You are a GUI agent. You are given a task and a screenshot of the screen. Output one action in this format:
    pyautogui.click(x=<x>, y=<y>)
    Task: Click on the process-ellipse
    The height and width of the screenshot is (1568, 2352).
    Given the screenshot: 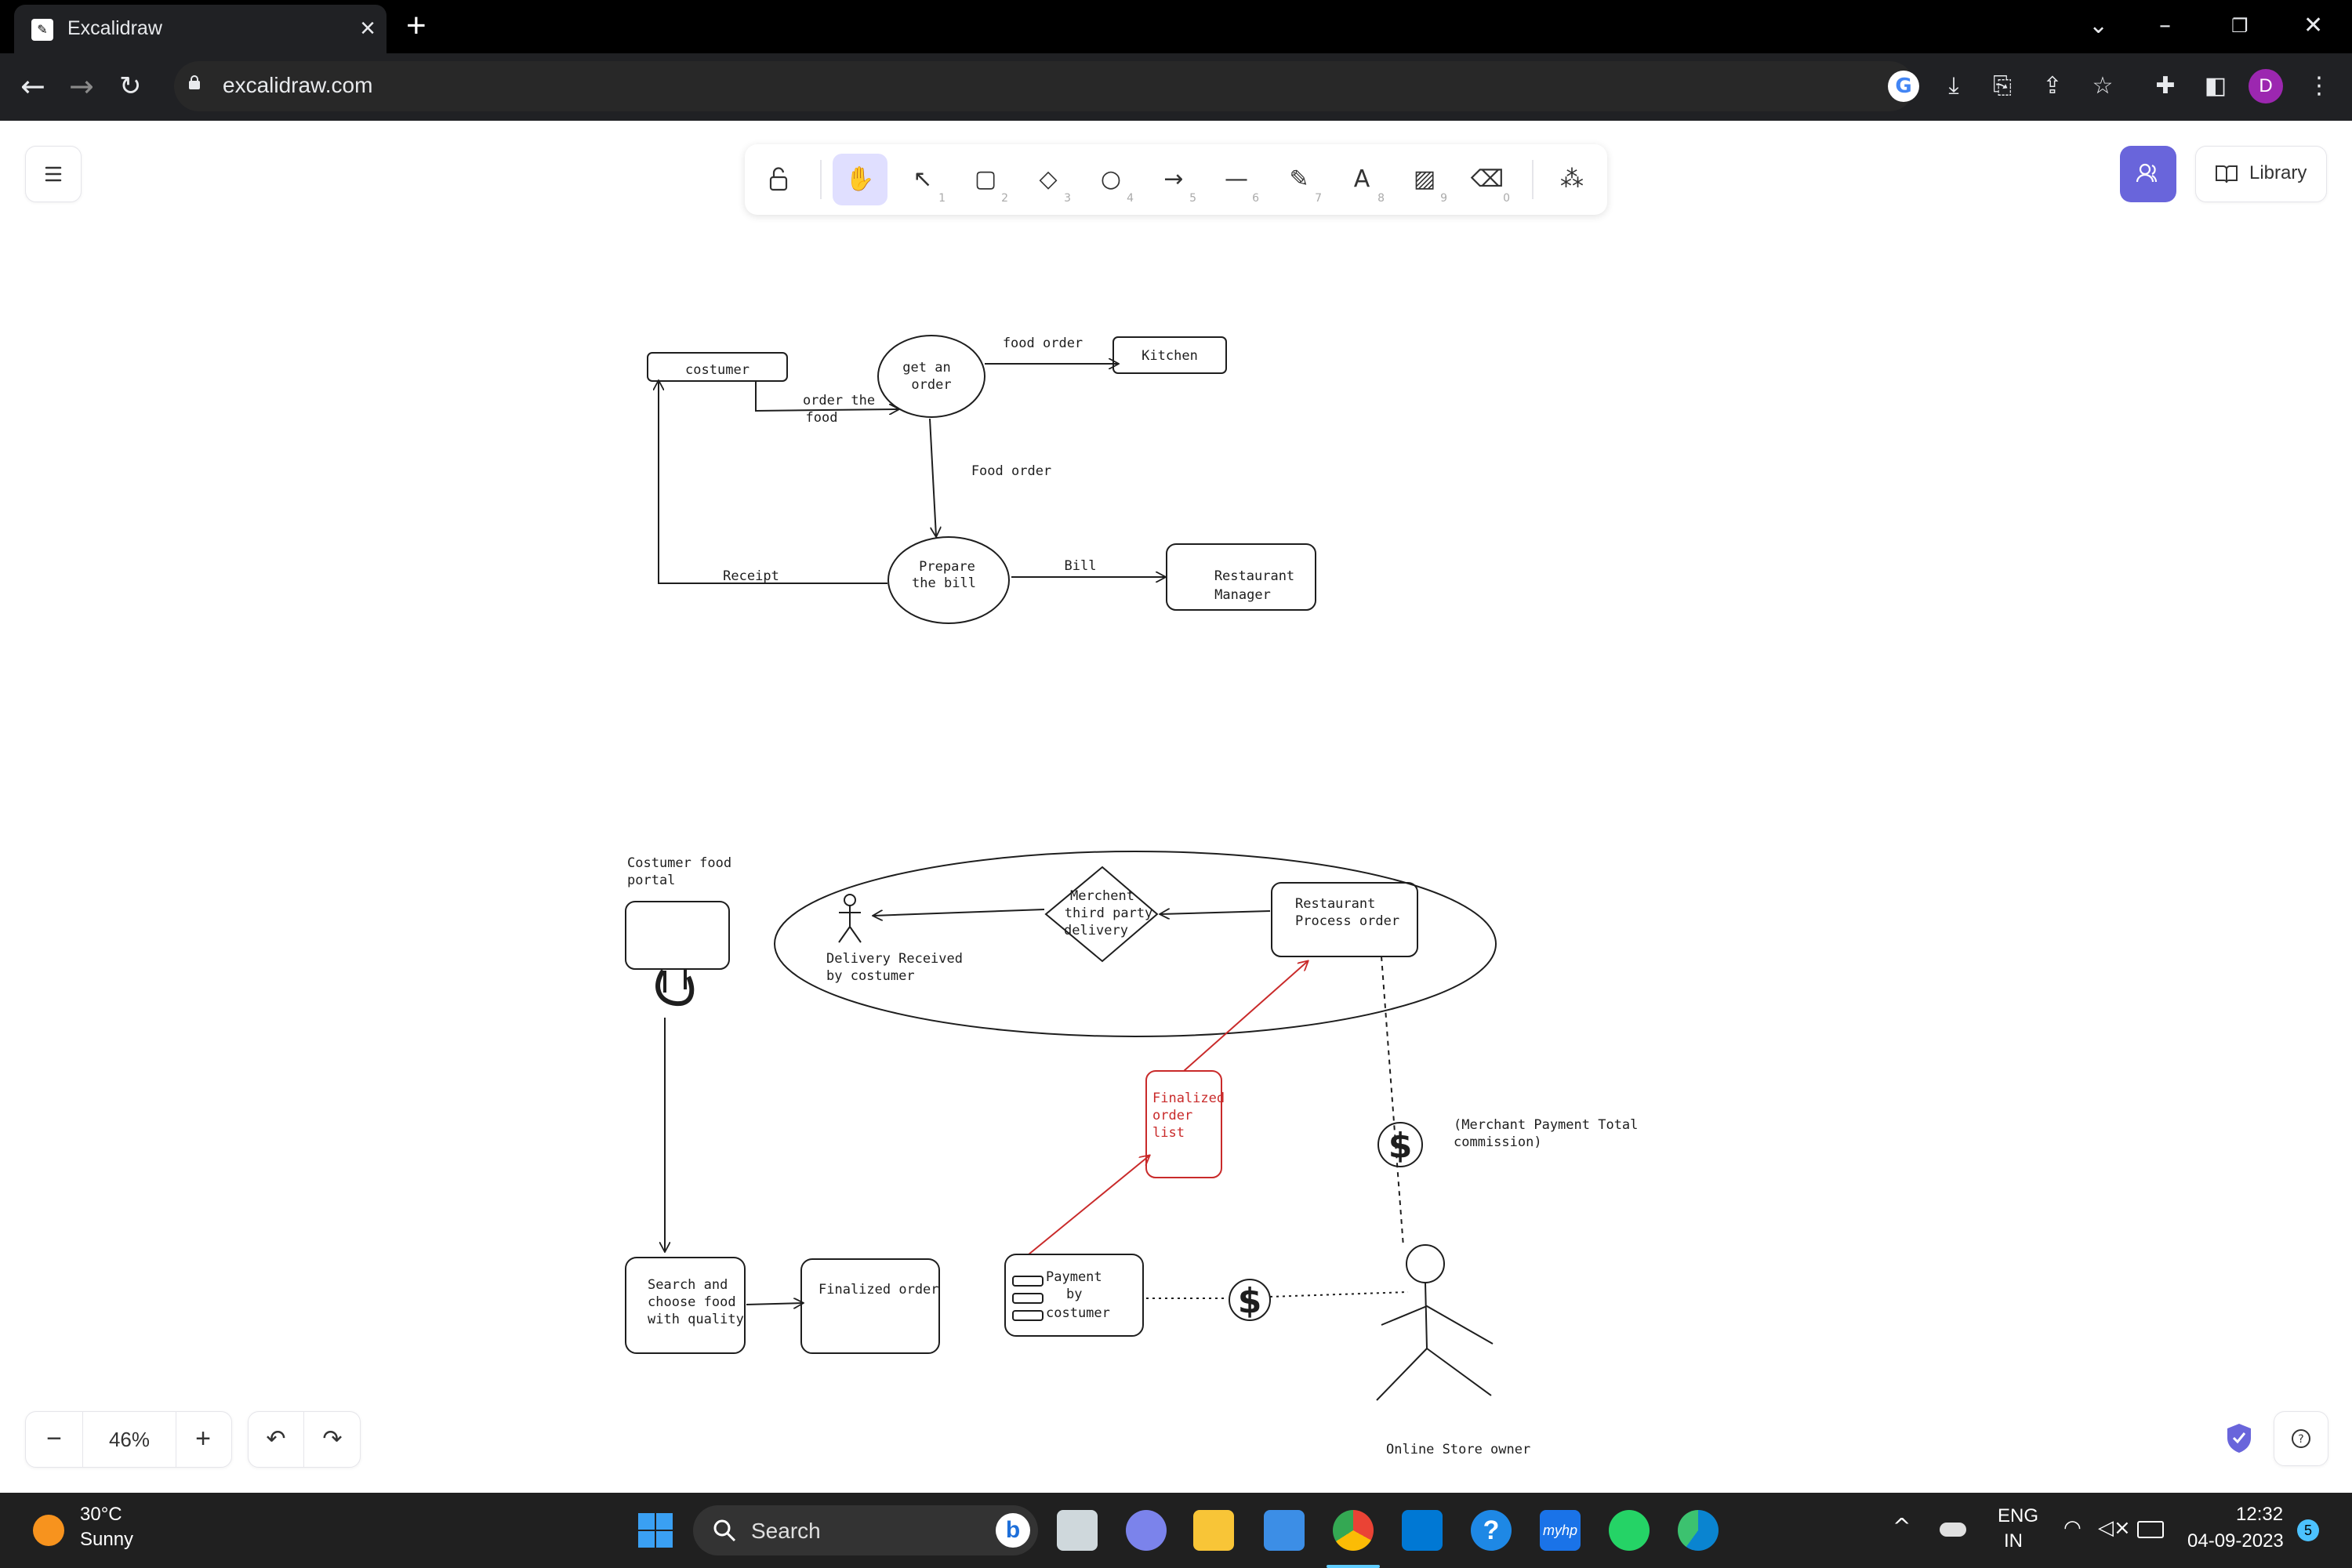 What is the action you would take?
    pyautogui.click(x=1135, y=944)
    